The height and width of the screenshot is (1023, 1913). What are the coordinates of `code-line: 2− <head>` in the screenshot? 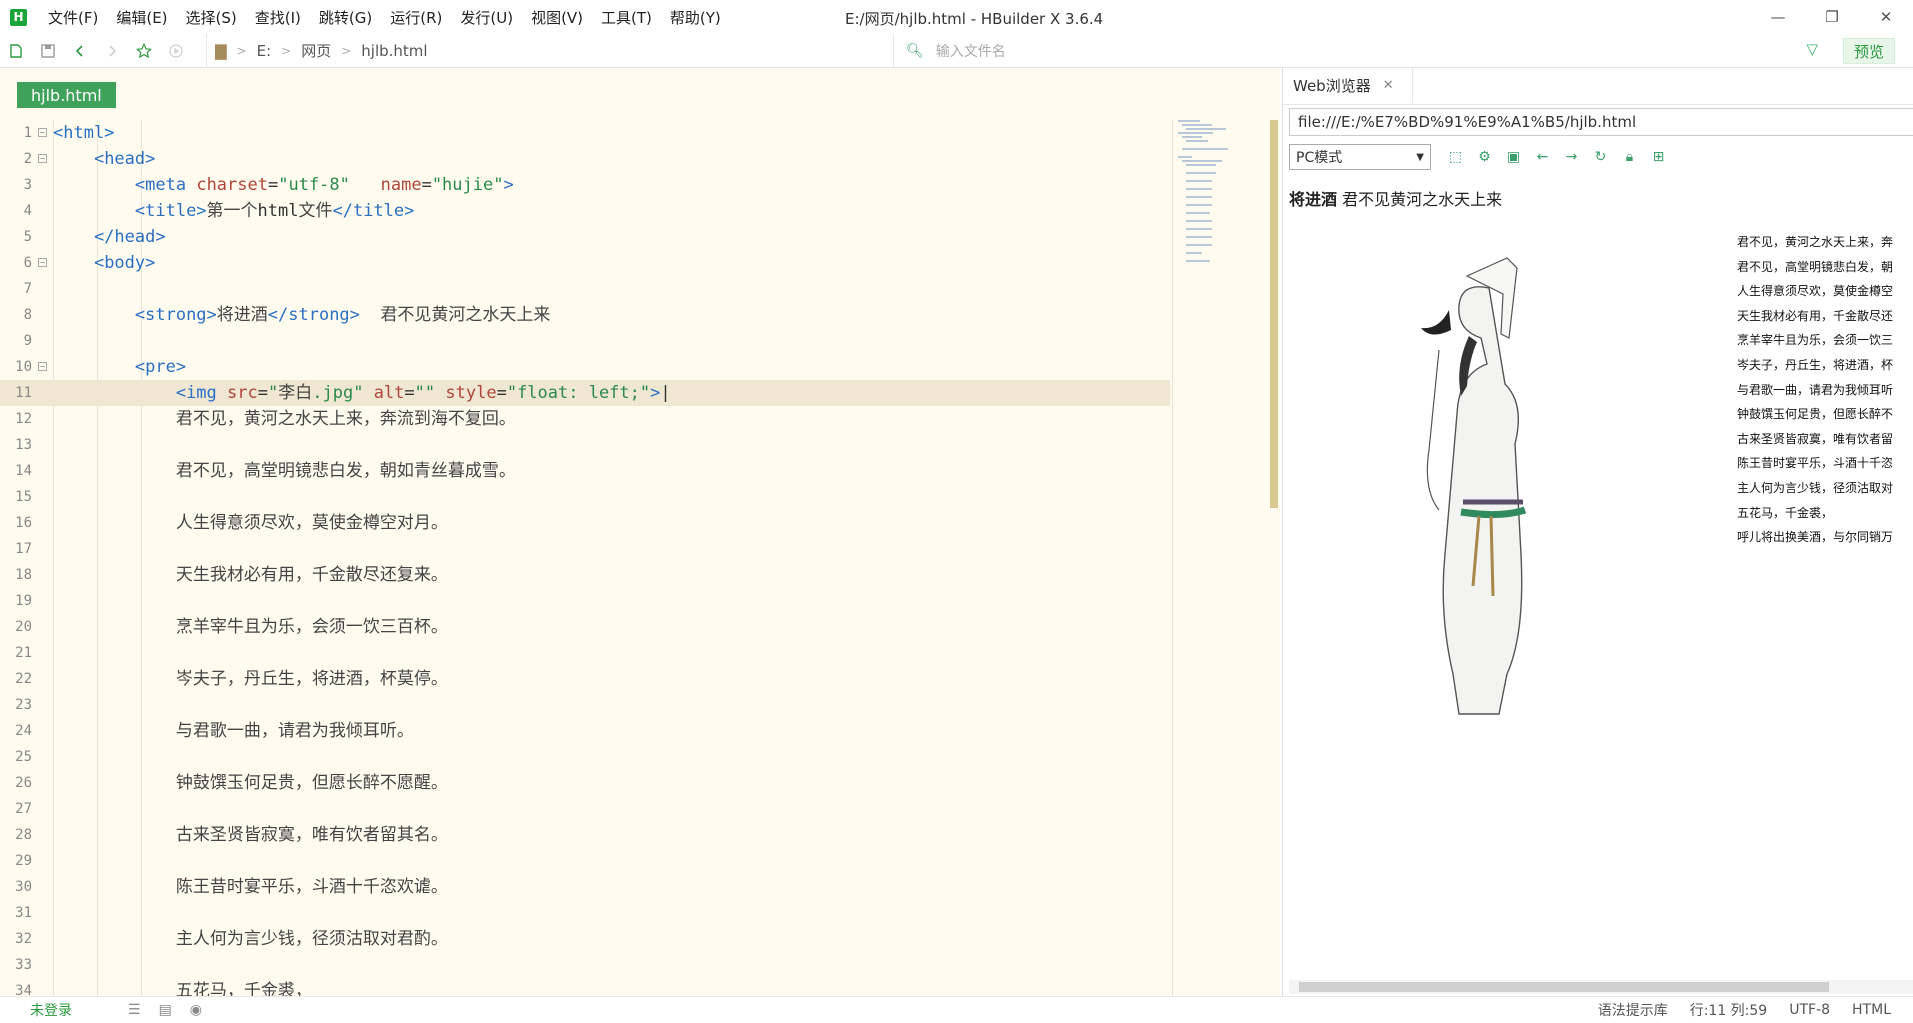 It's located at (585, 159).